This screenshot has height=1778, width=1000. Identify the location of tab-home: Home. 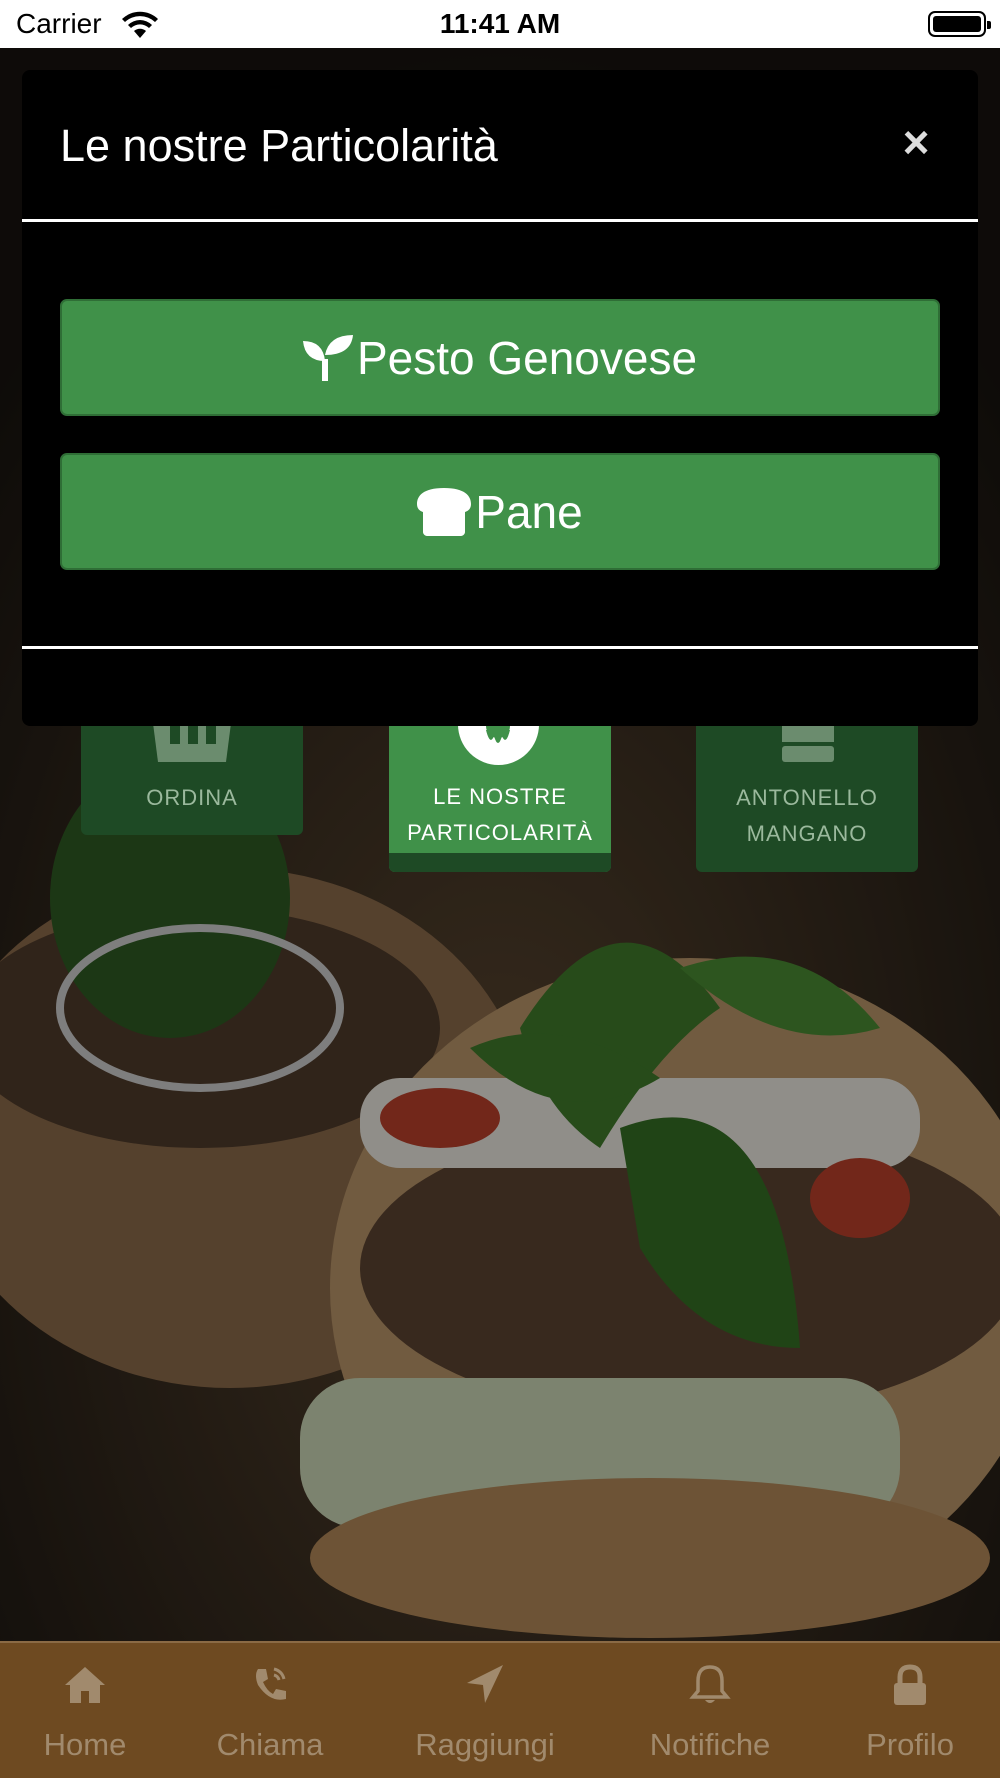
(85, 1710).